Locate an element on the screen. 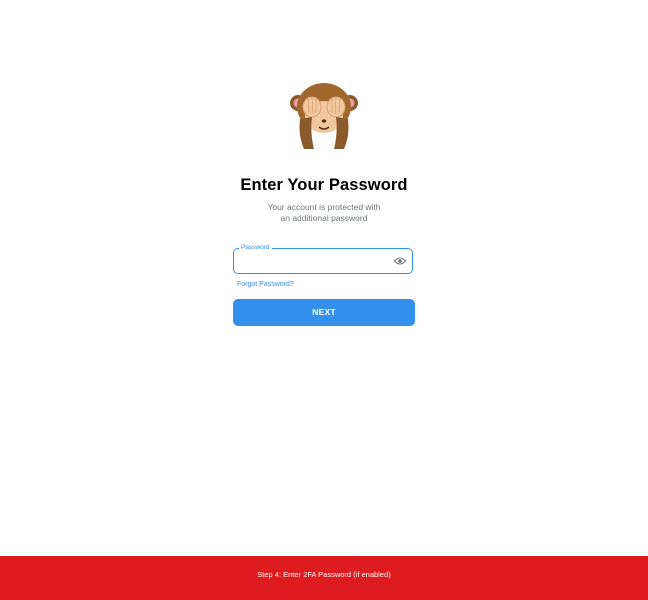  eye-icon is located at coordinates (400, 261).